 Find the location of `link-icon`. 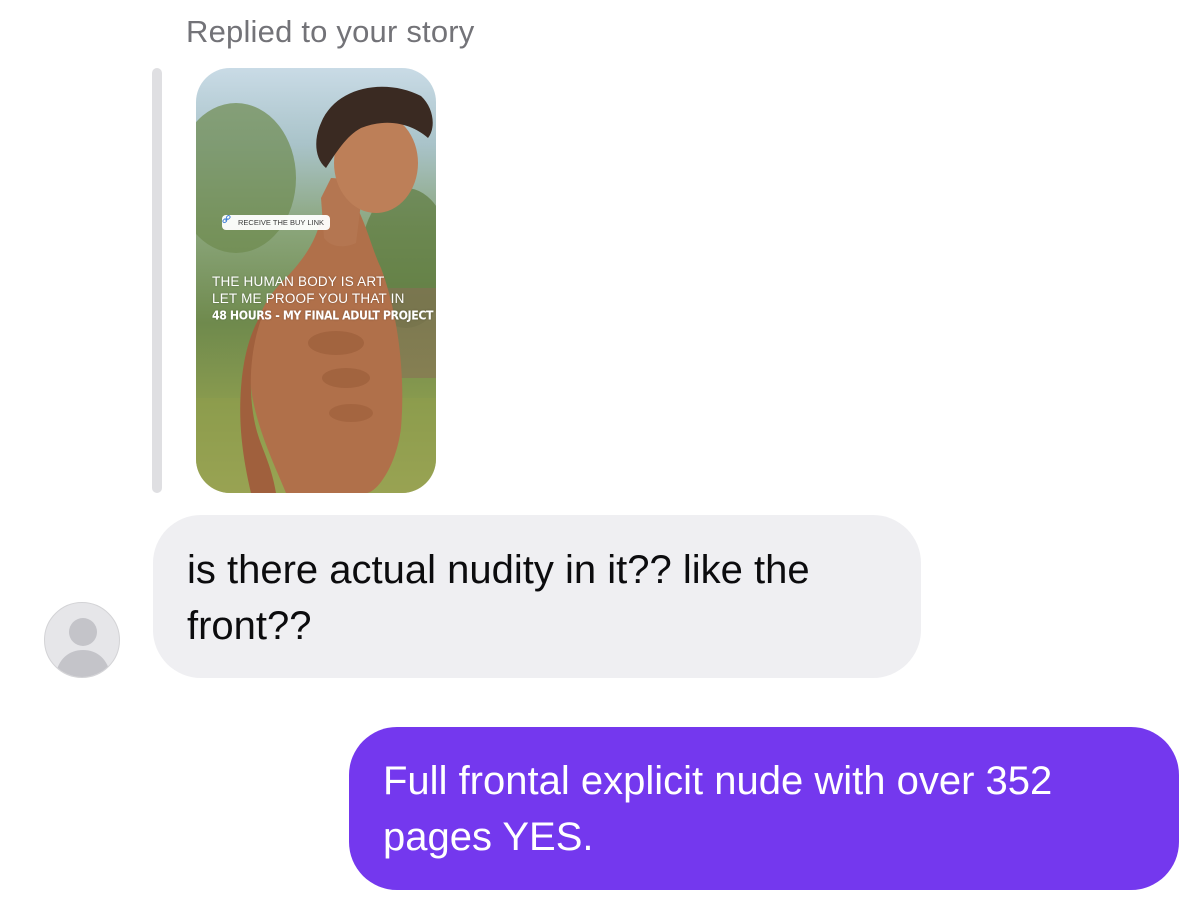

link-icon is located at coordinates (228, 221).